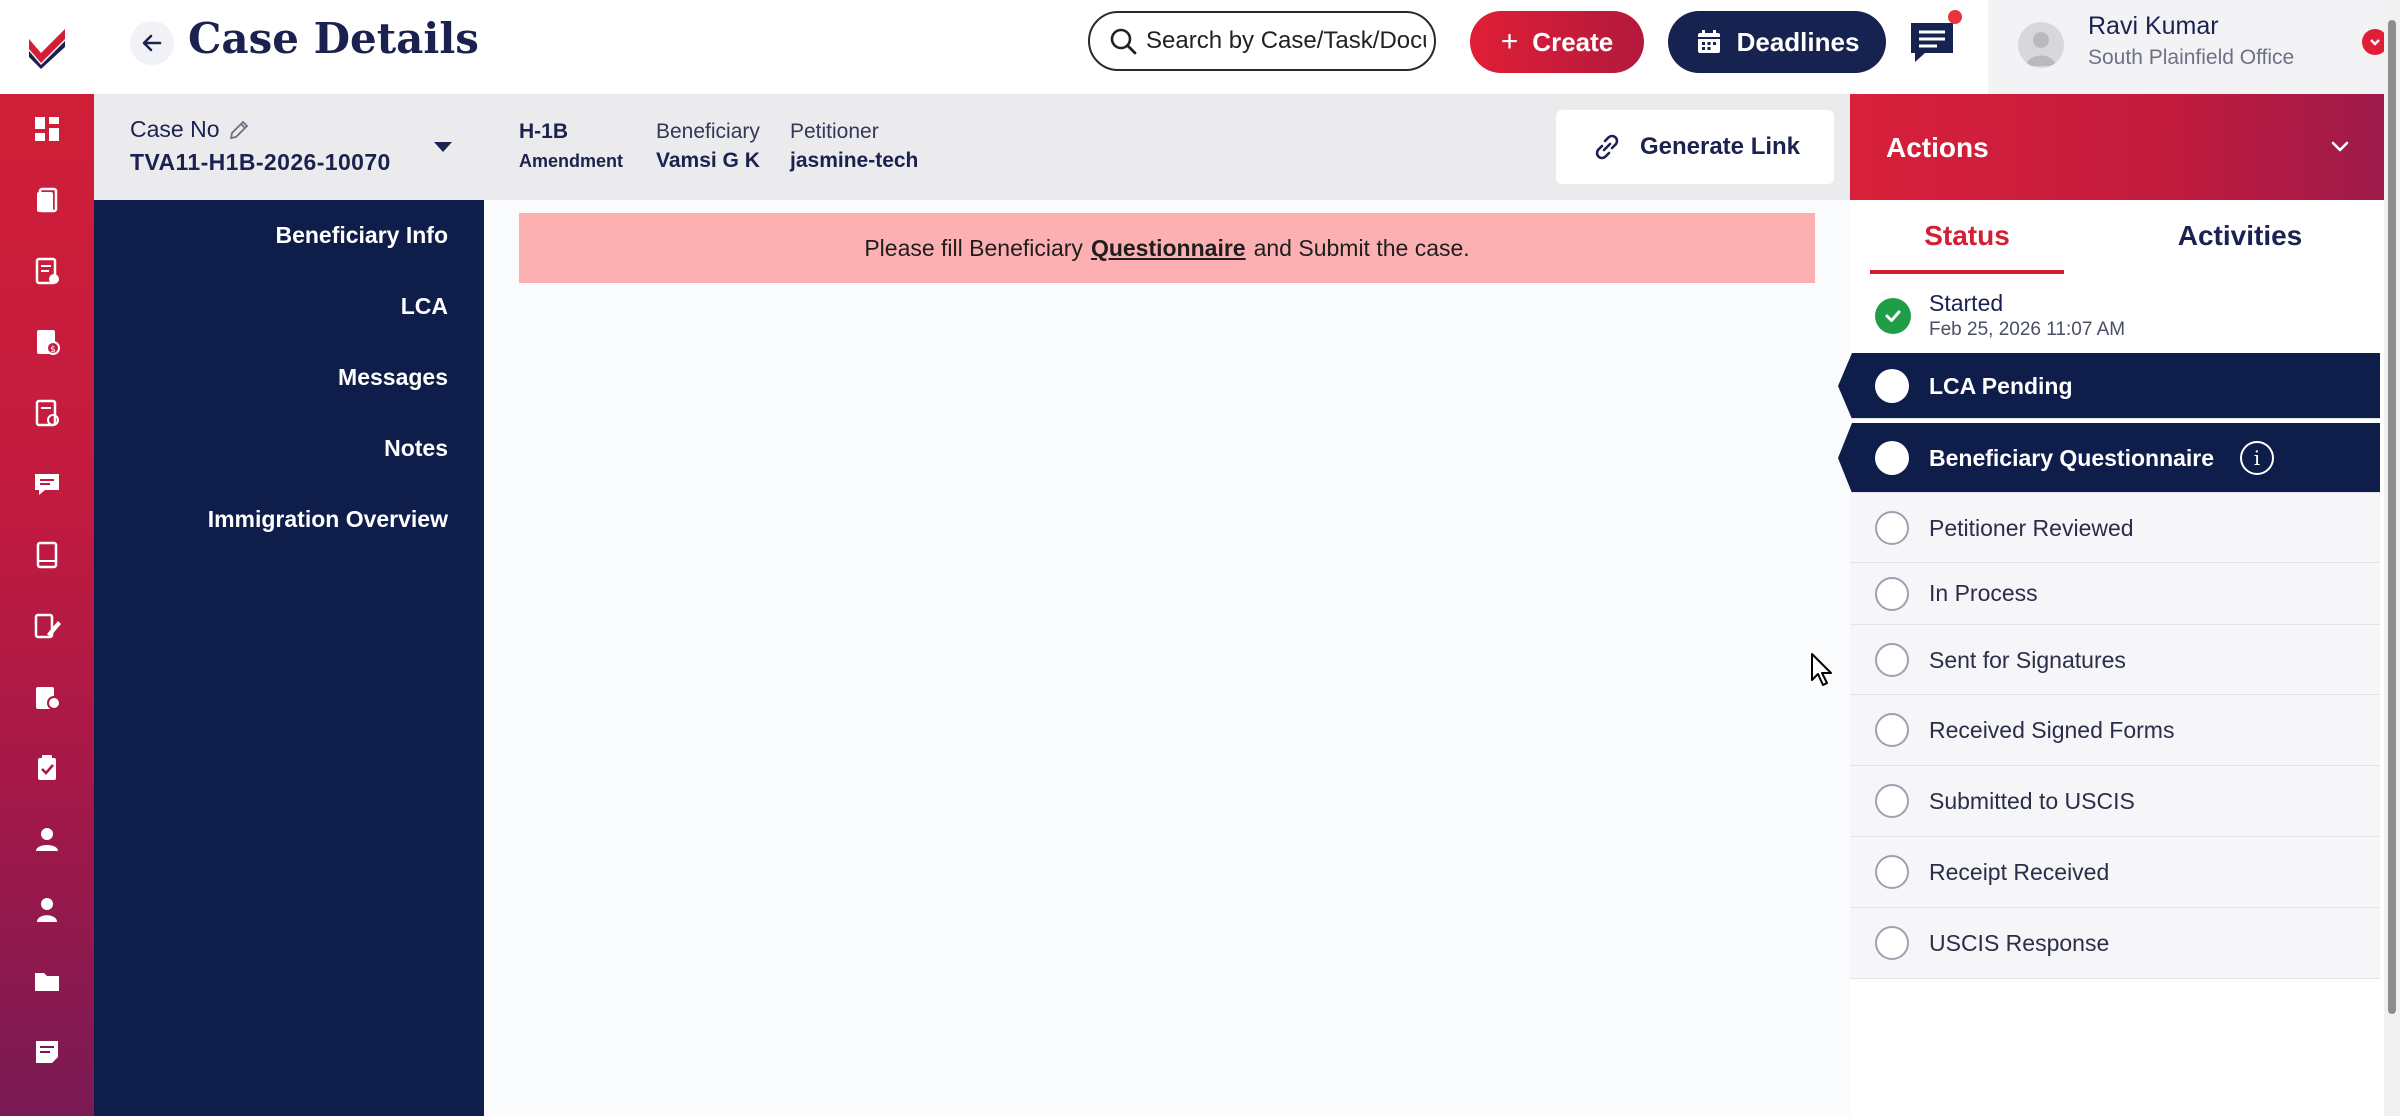 The width and height of the screenshot is (2400, 1116). Describe the element at coordinates (2194, 47) in the screenshot. I see `user-menu: Ravi Kumar South Plainfield Office` at that location.